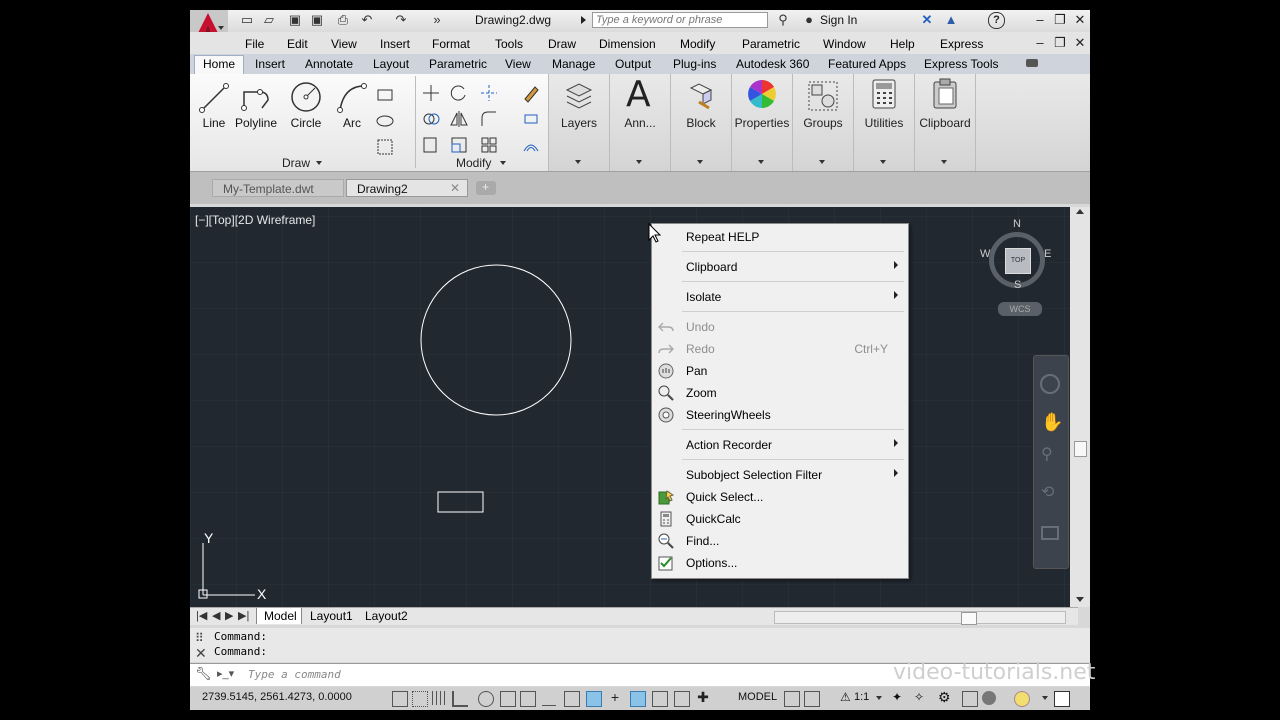 This screenshot has width=1280, height=720. Describe the element at coordinates (694, 64) in the screenshot. I see `tab-plug-ins: Plug-ins` at that location.